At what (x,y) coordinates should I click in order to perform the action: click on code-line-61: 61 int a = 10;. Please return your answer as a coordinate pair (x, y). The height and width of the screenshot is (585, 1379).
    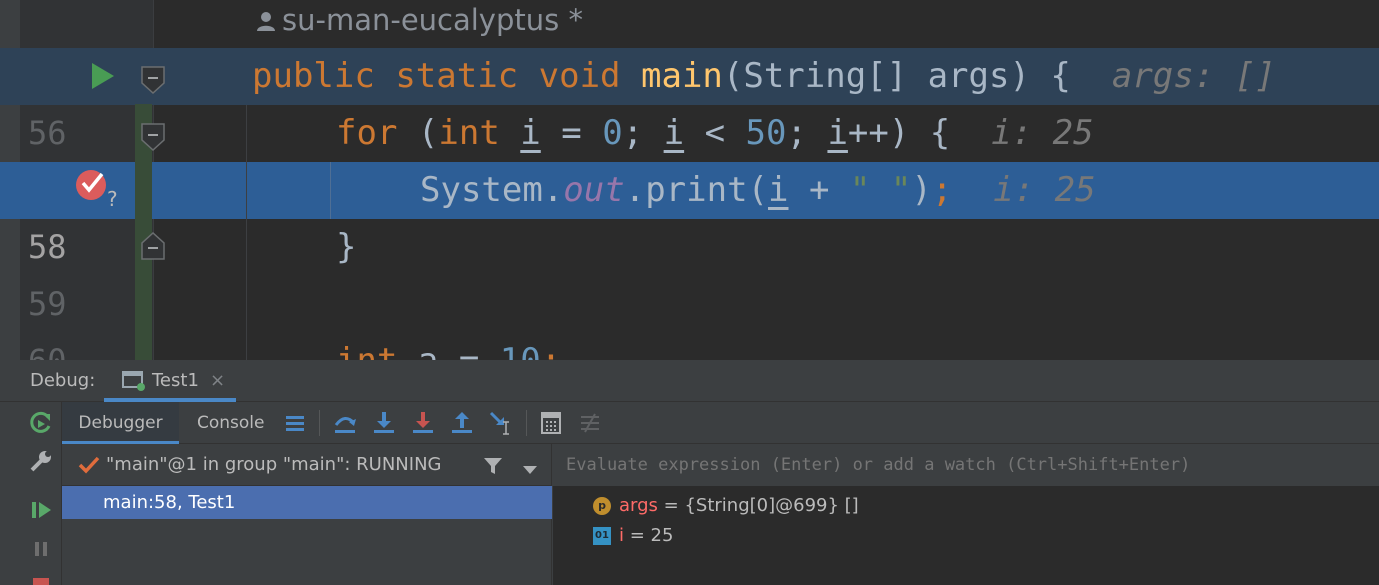
    Looking at the image, I should click on (689, 346).